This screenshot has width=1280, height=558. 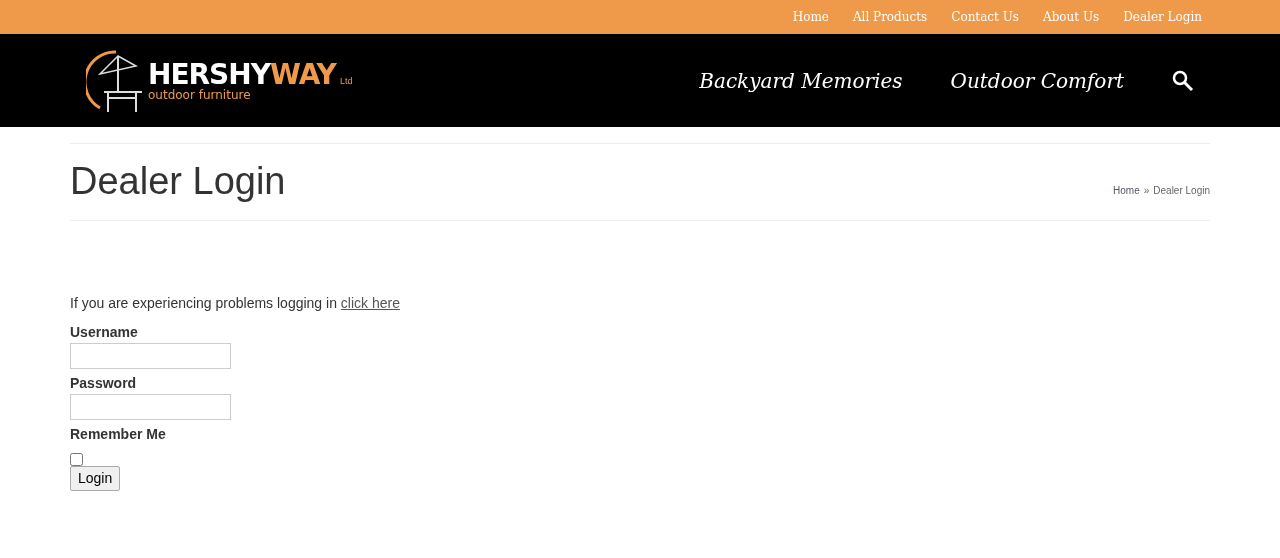 What do you see at coordinates (200, 94) in the screenshot?
I see `logo-tagline: outdoor furniture` at bounding box center [200, 94].